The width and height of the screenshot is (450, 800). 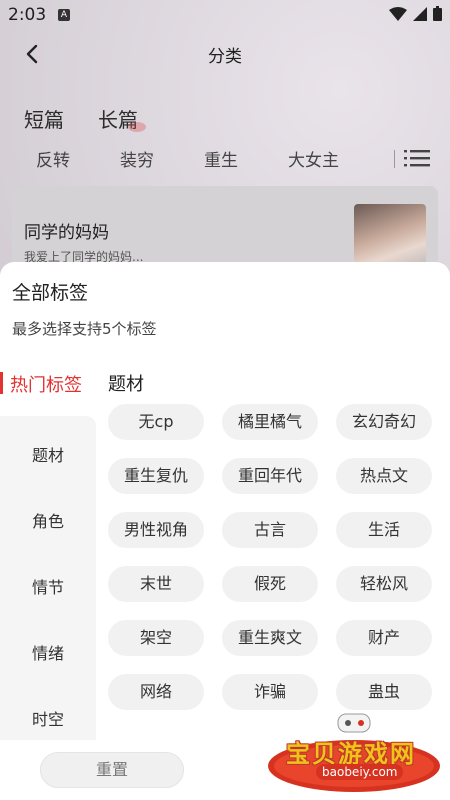 I want to click on nav-item-plot: 情节, so click(x=48, y=586).